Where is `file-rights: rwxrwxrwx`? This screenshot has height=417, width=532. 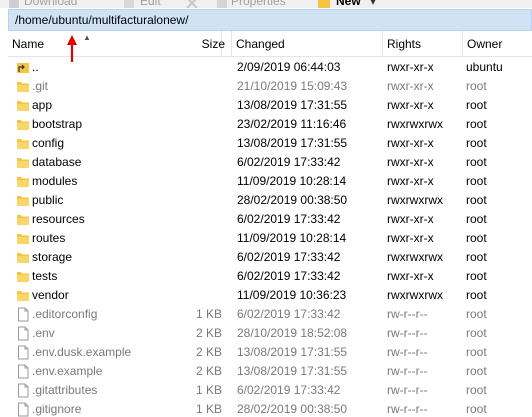 file-rights: rwxrwxrwx is located at coordinates (415, 257).